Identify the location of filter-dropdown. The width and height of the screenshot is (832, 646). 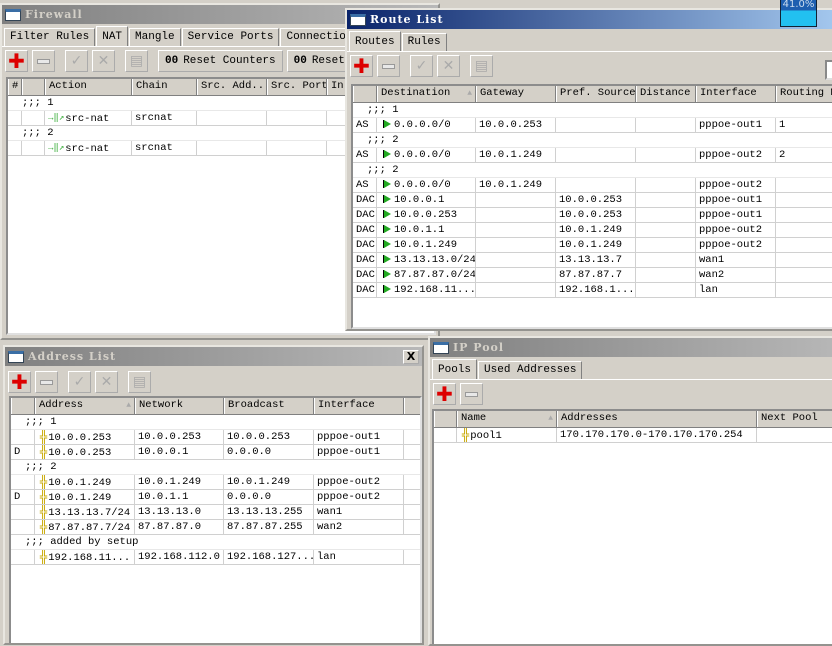
(828, 70).